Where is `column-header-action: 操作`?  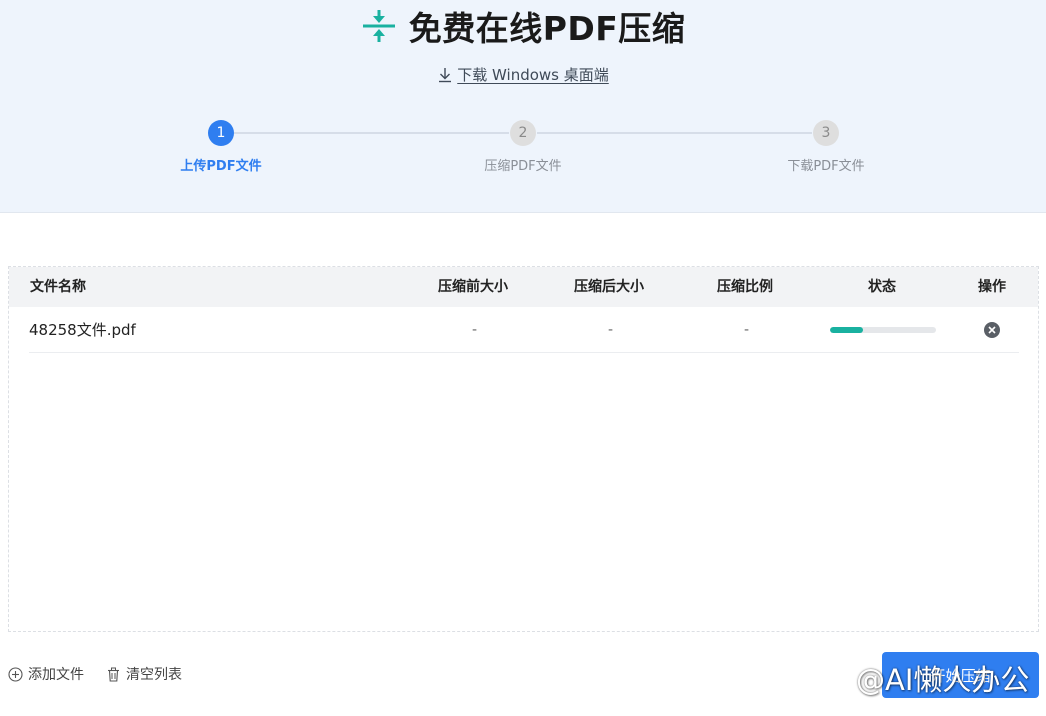 column-header-action: 操作 is located at coordinates (992, 287).